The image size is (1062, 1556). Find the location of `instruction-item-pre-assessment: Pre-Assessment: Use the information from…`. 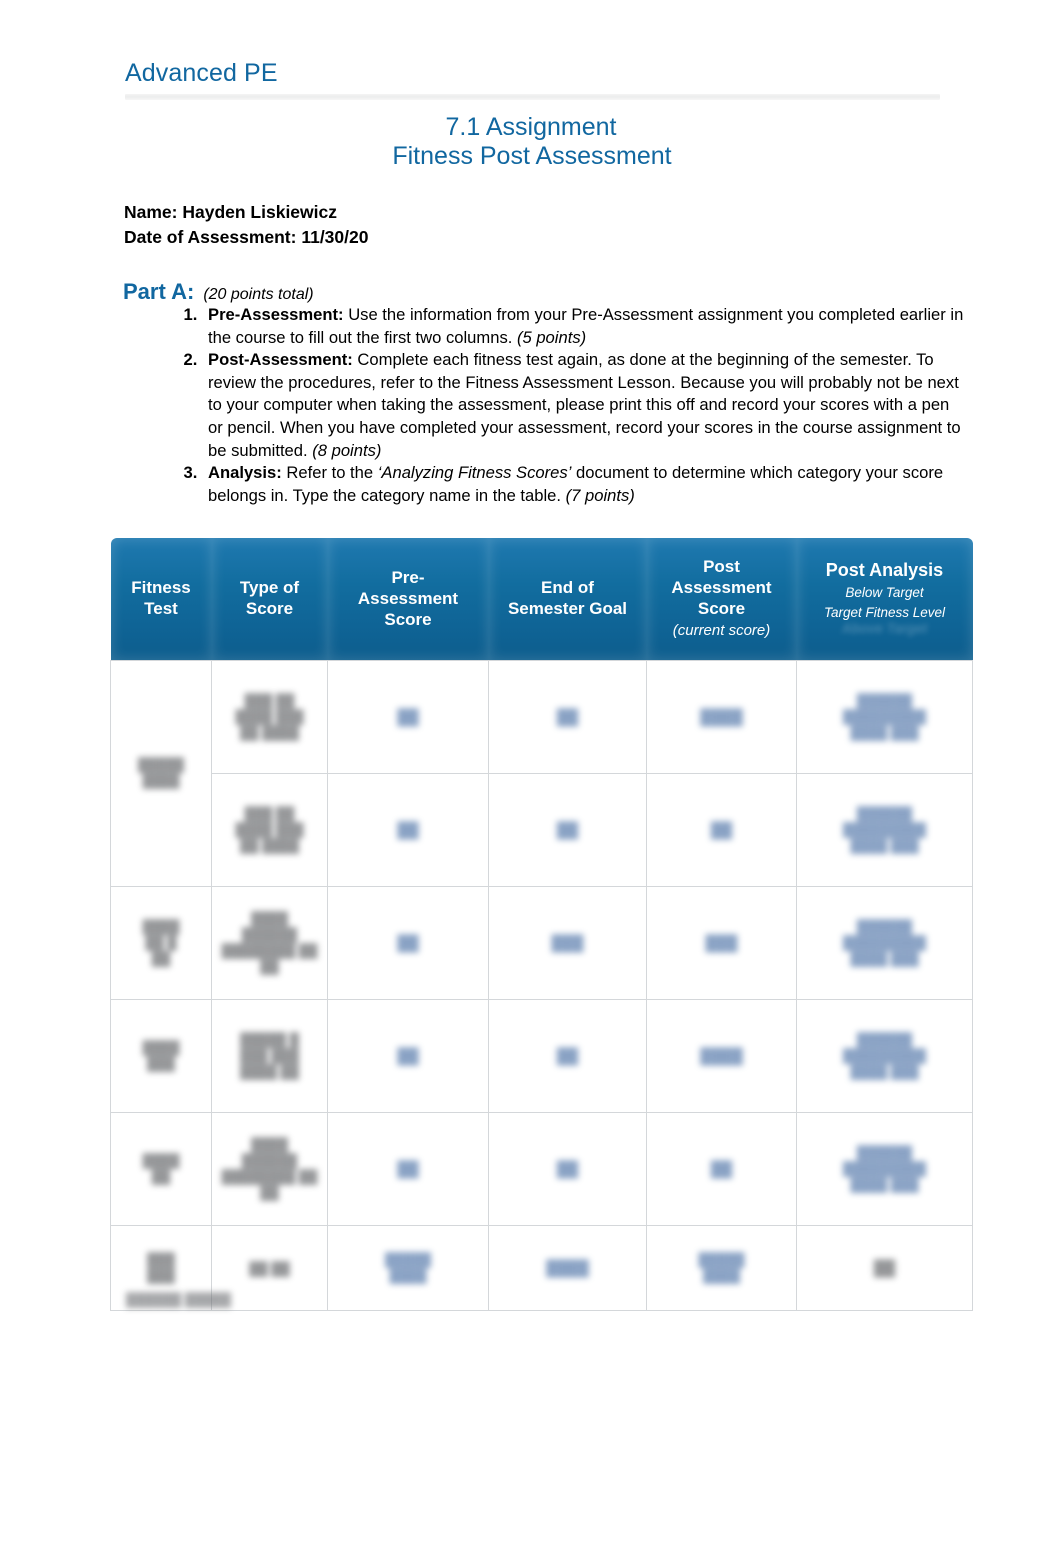

instruction-item-pre-assessment: Pre-Assessment: Use the information from… is located at coordinates (585, 326).